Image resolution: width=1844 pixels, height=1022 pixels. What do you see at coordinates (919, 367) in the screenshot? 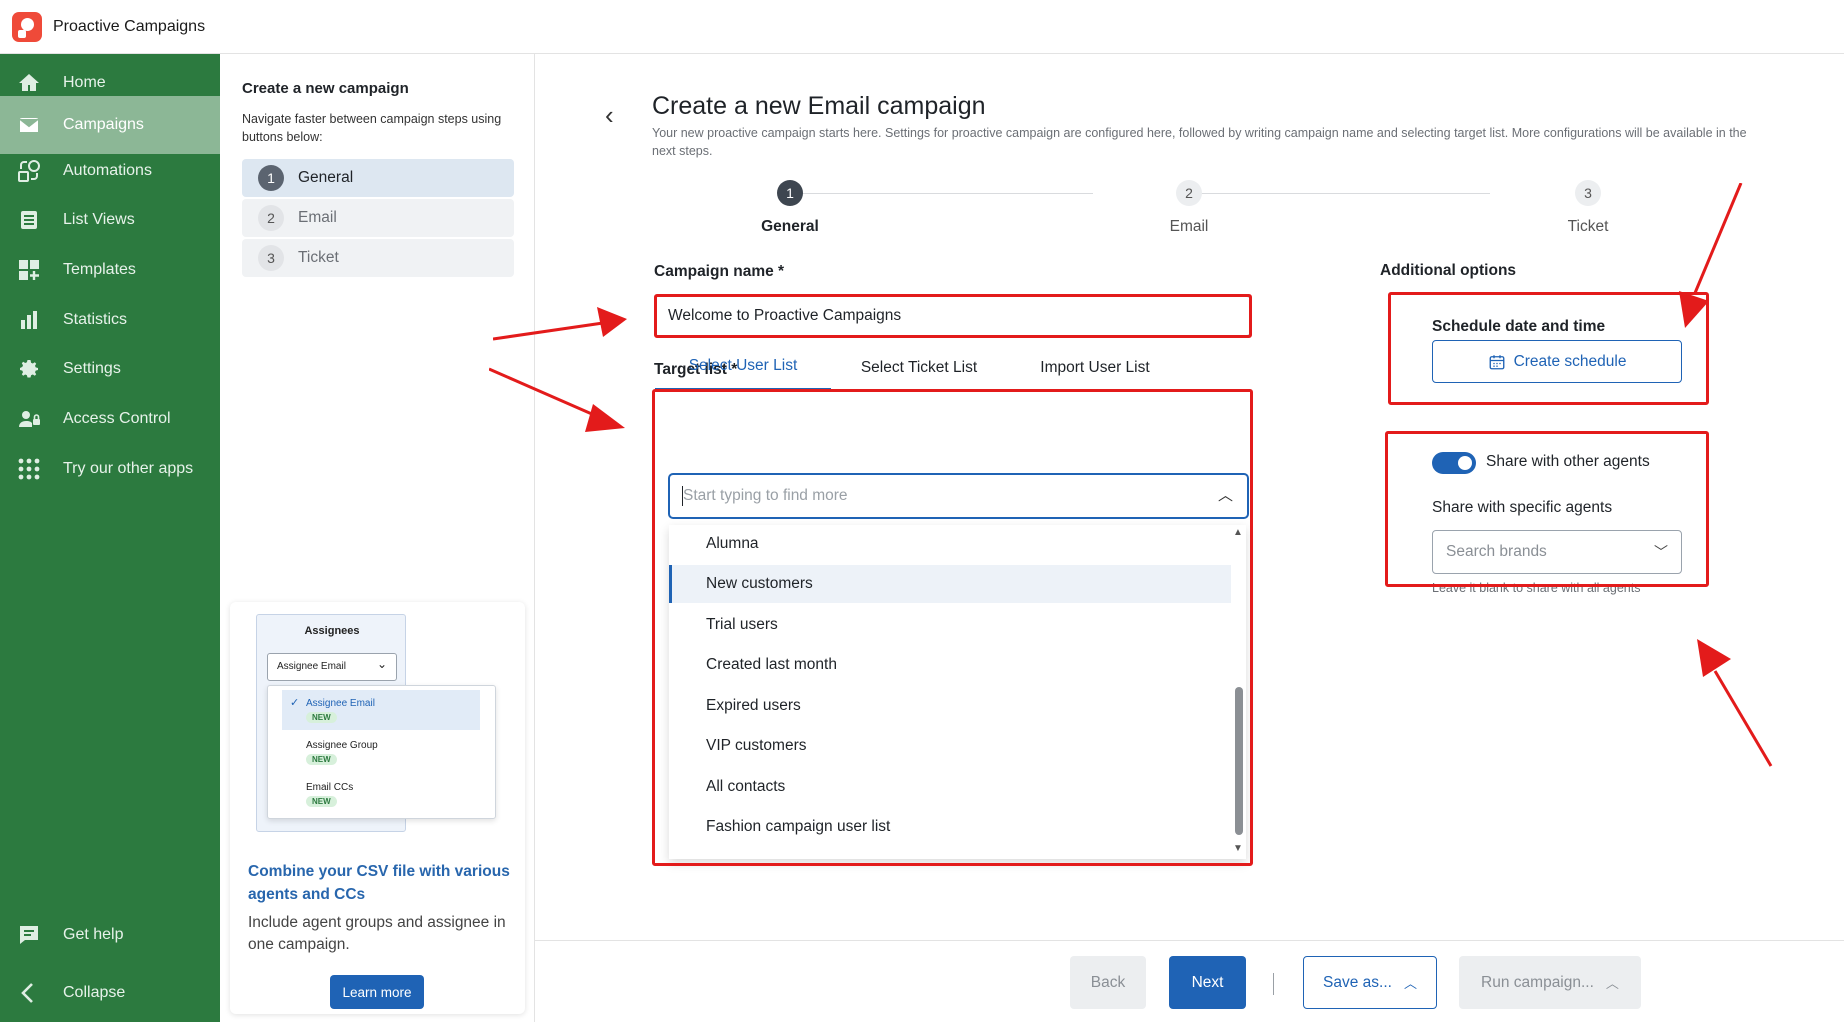
I see `tab-select-ticket-list: Select Ticket List` at bounding box center [919, 367].